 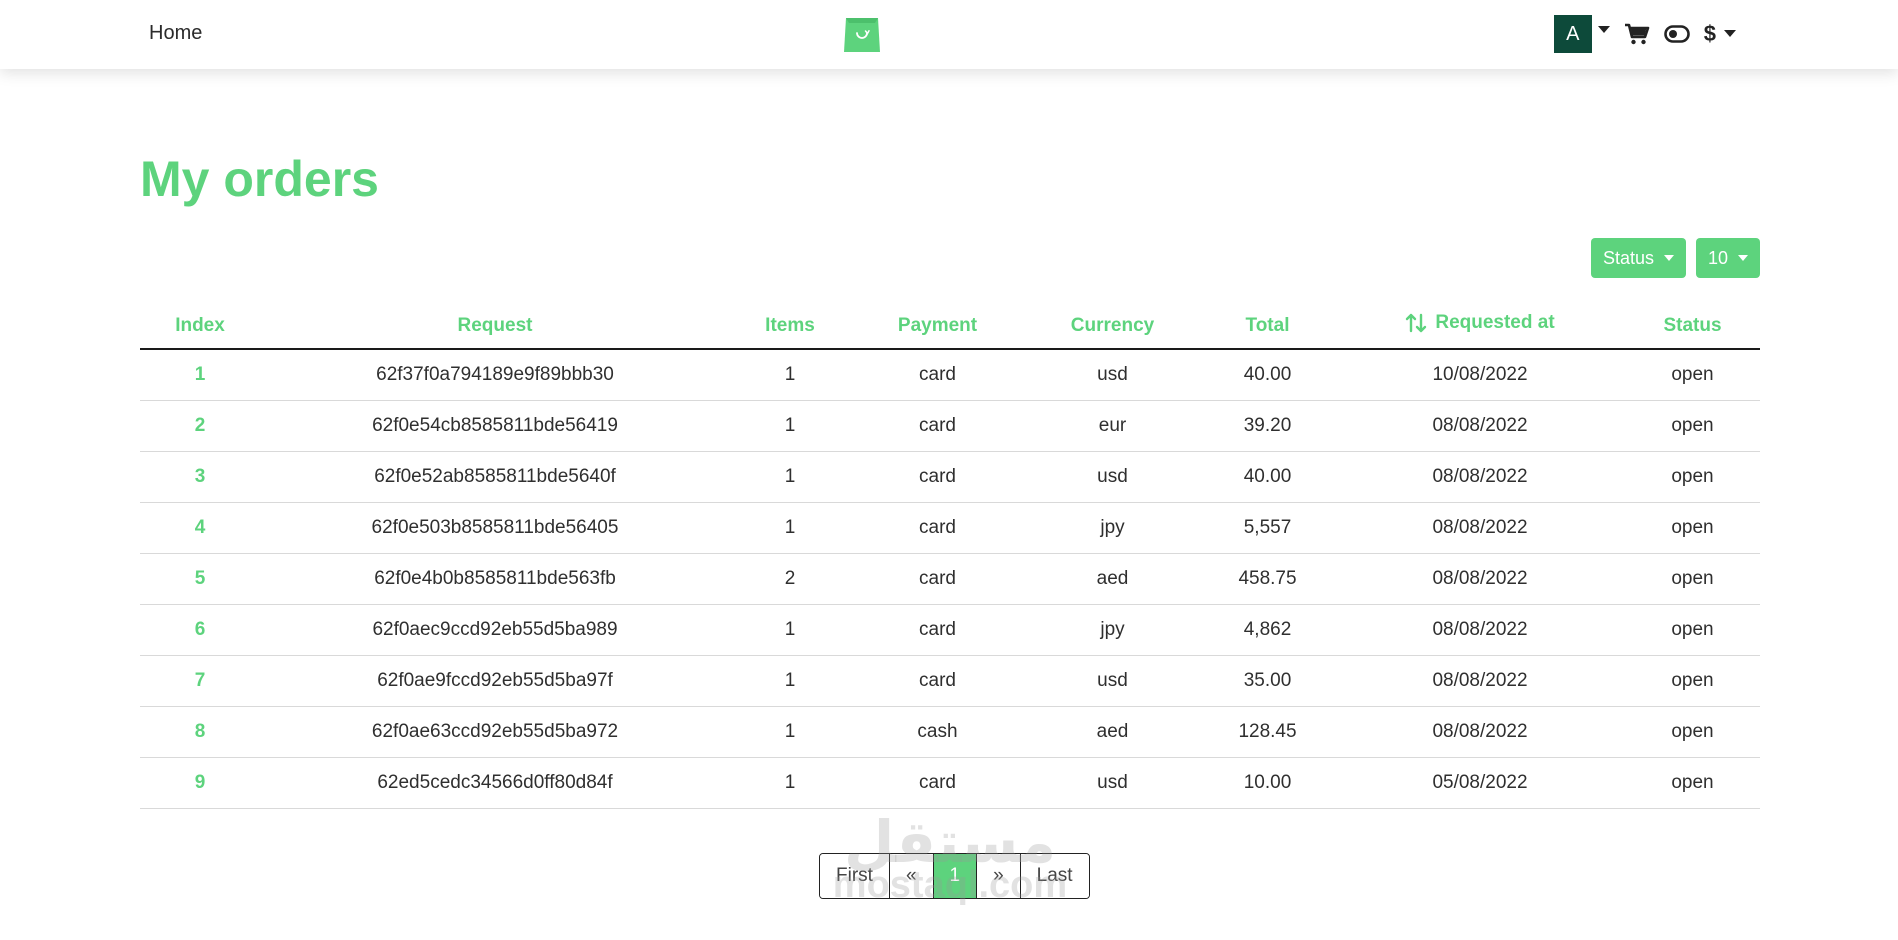 What do you see at coordinates (200, 732) in the screenshot?
I see `cell-index: 8` at bounding box center [200, 732].